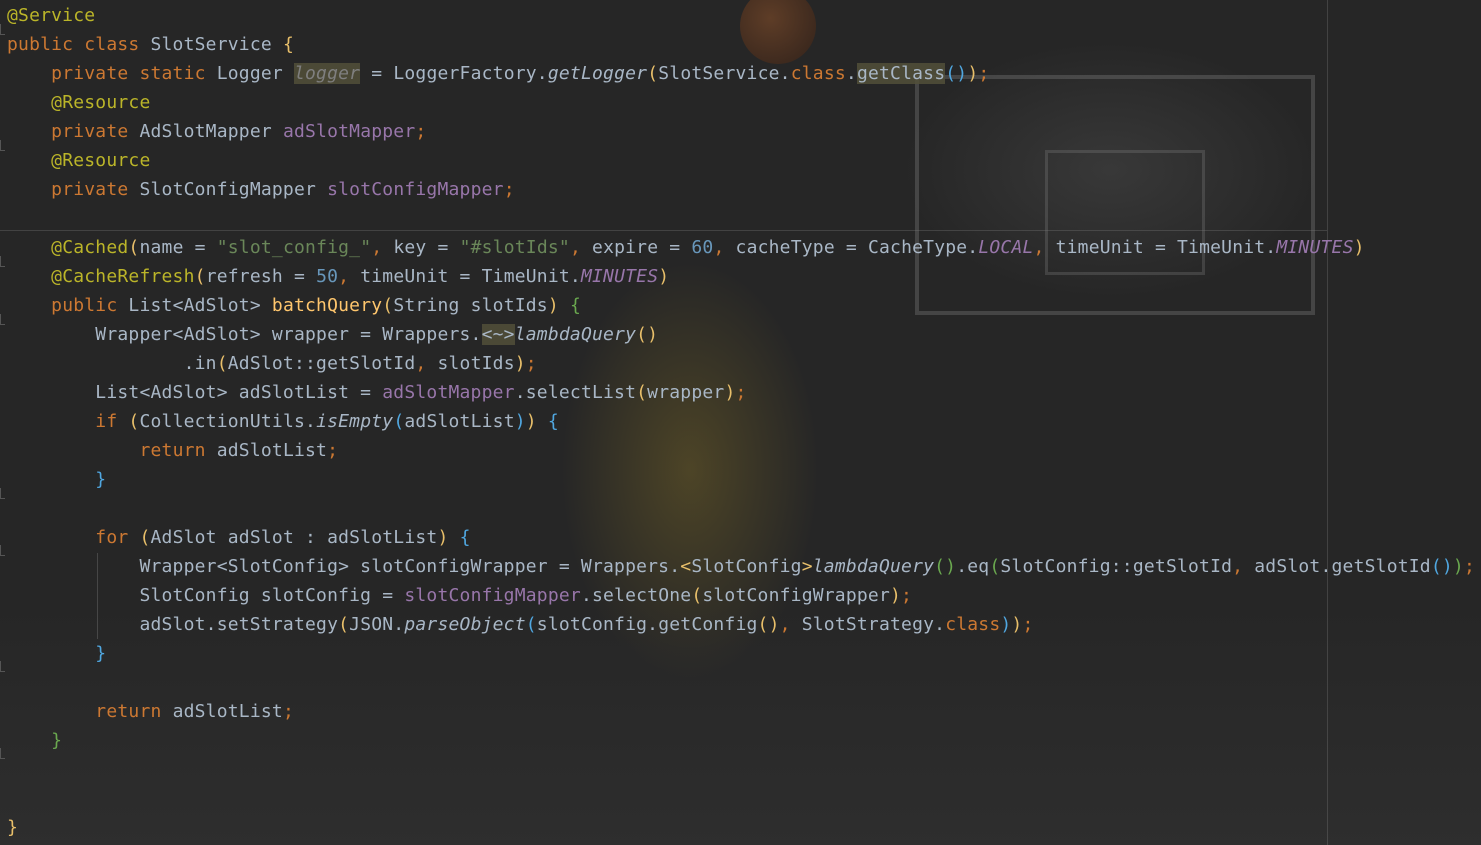 This screenshot has width=1481, height=845. I want to click on code-token: MINUTES, so click(619, 276).